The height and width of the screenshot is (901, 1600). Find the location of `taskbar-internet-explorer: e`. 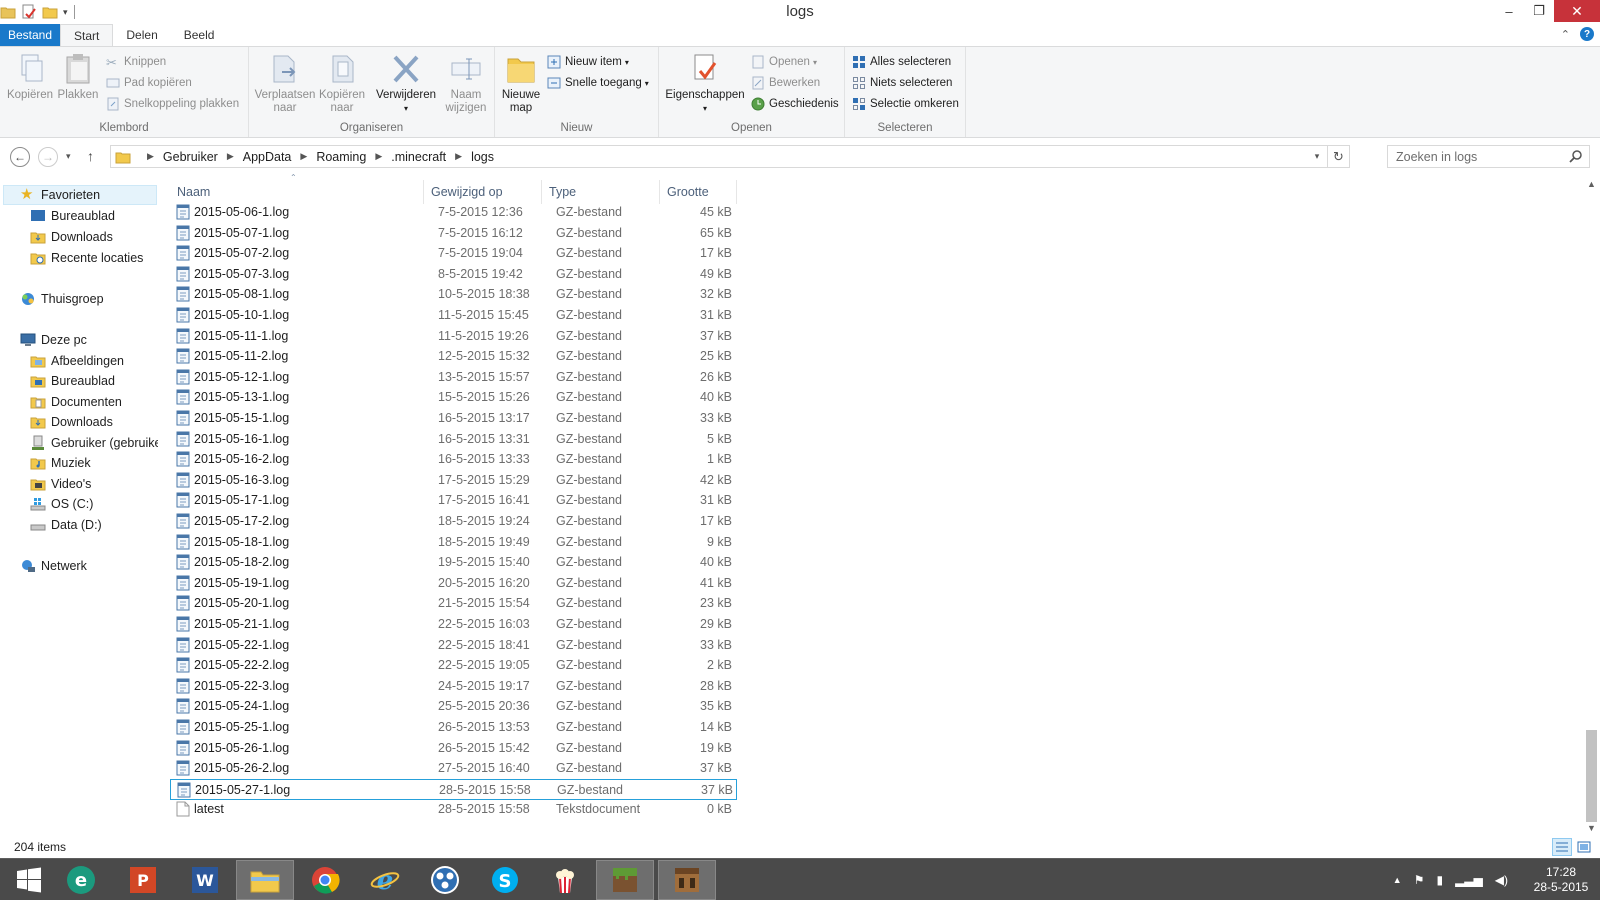

taskbar-internet-explorer: e is located at coordinates (385, 880).